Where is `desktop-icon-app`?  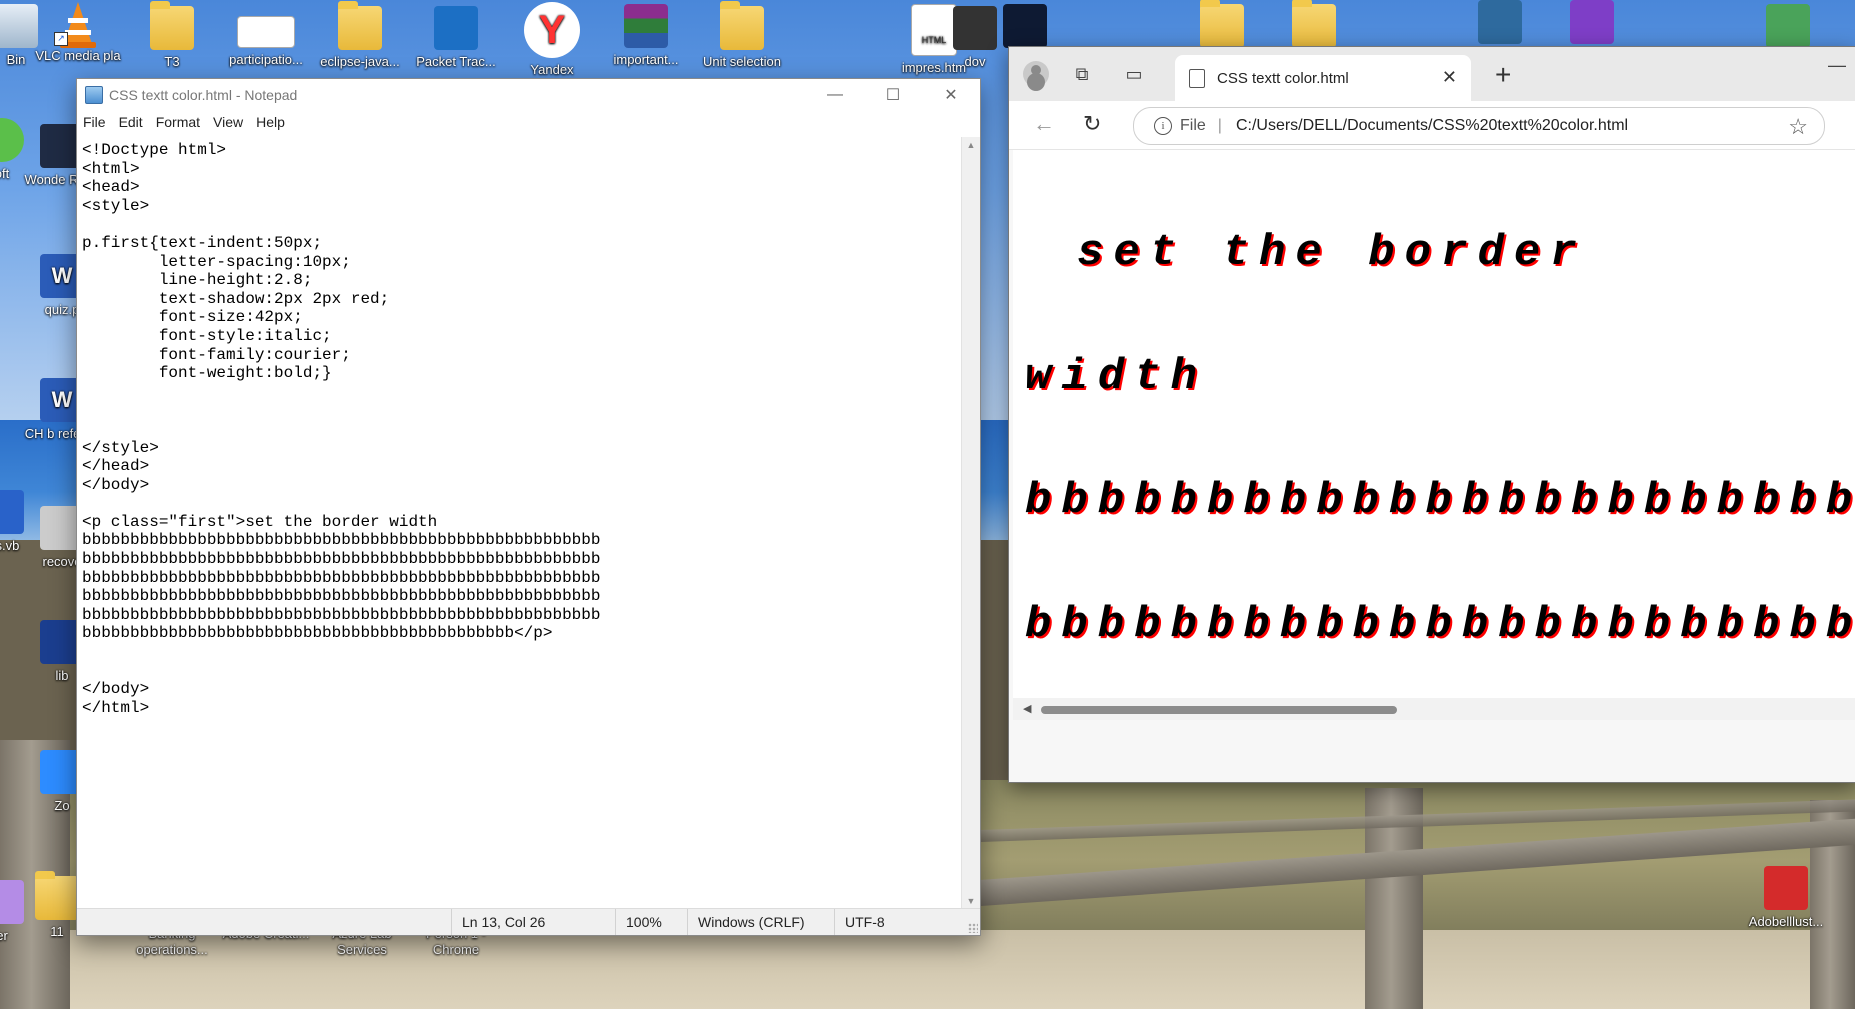 desktop-icon-app is located at coordinates (1788, 28).